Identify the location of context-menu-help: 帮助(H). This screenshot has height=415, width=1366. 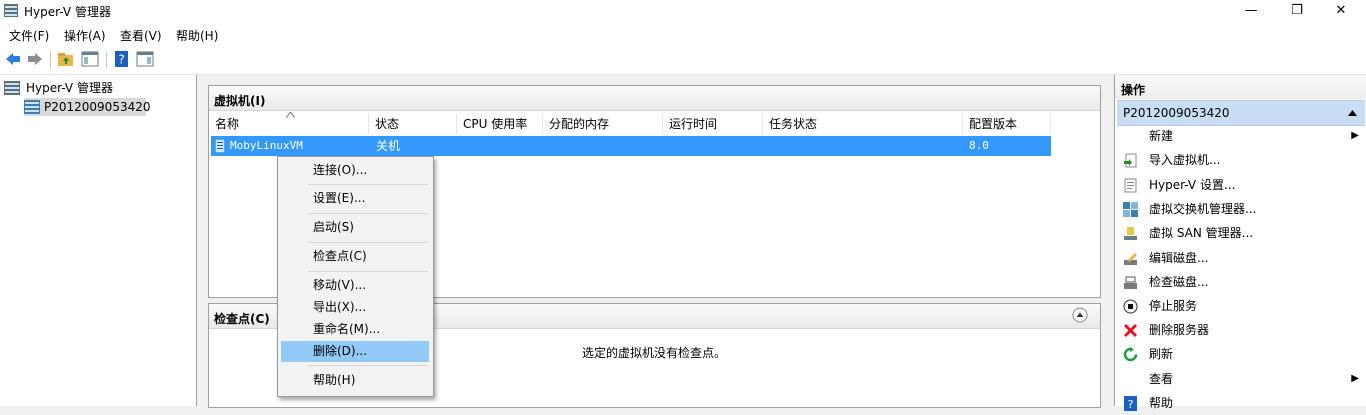
(355, 380).